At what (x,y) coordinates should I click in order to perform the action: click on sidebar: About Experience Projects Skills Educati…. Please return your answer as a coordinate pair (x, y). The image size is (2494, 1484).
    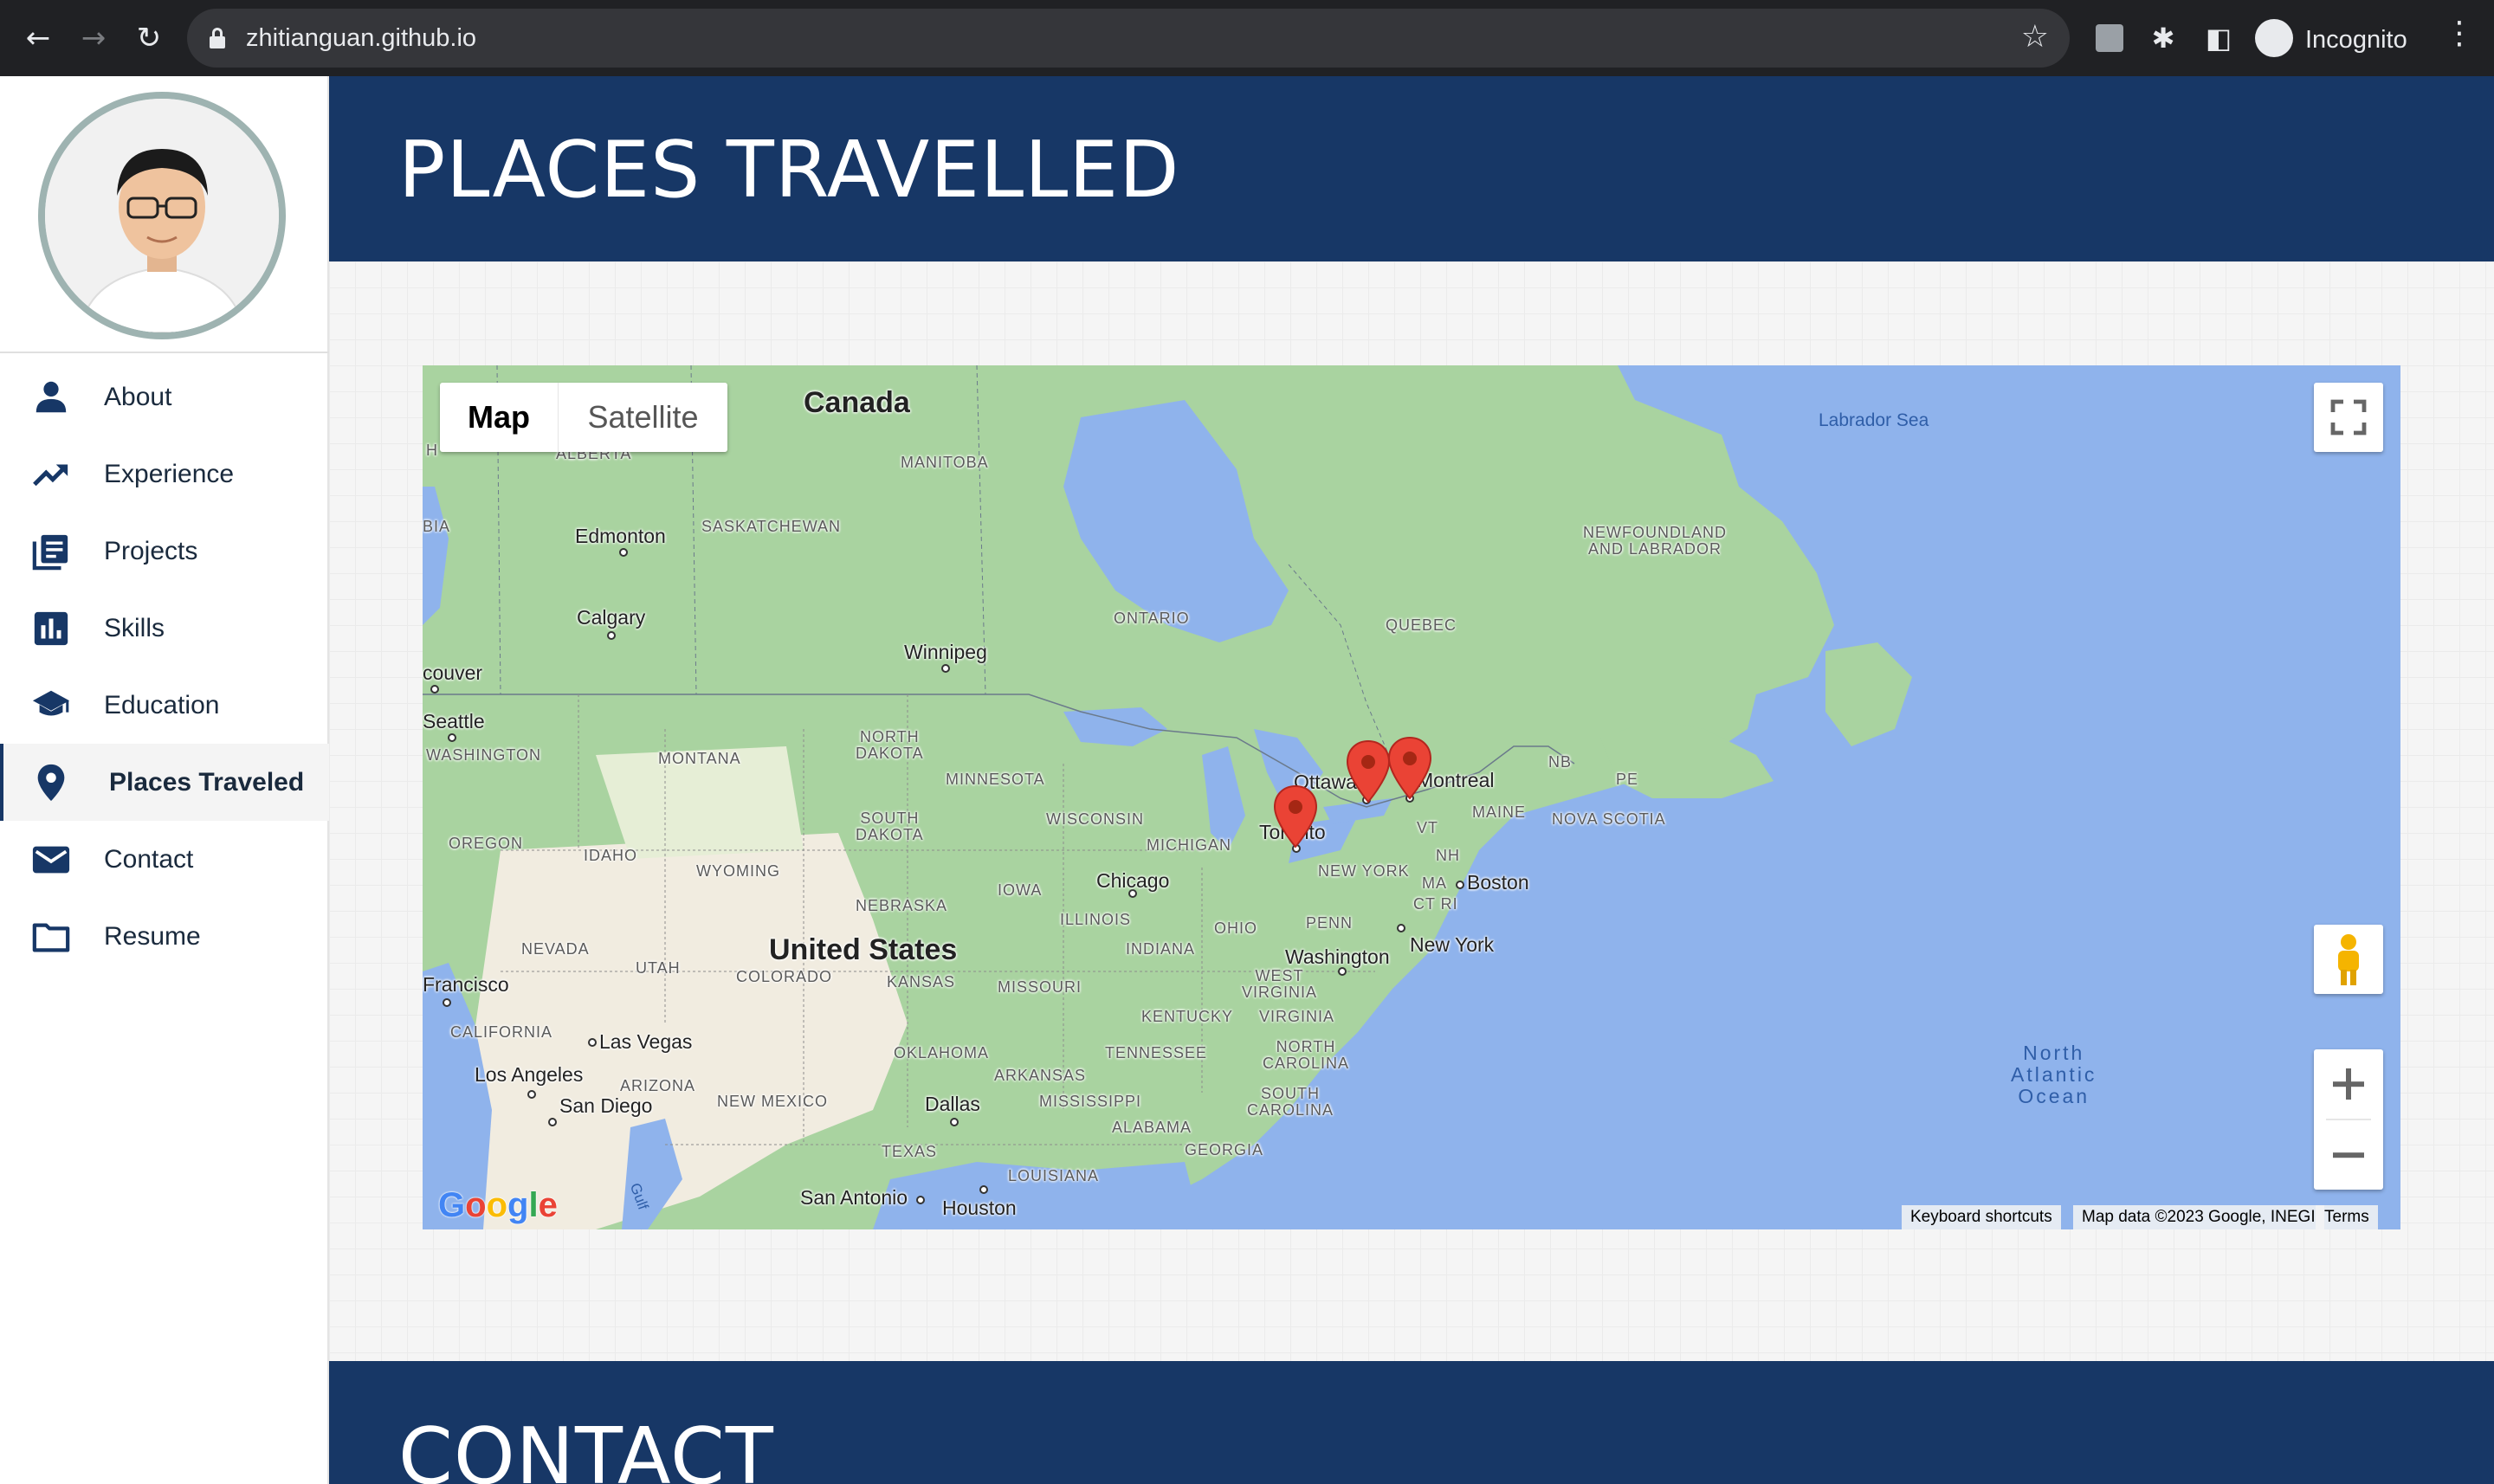
    Looking at the image, I should click on (164, 780).